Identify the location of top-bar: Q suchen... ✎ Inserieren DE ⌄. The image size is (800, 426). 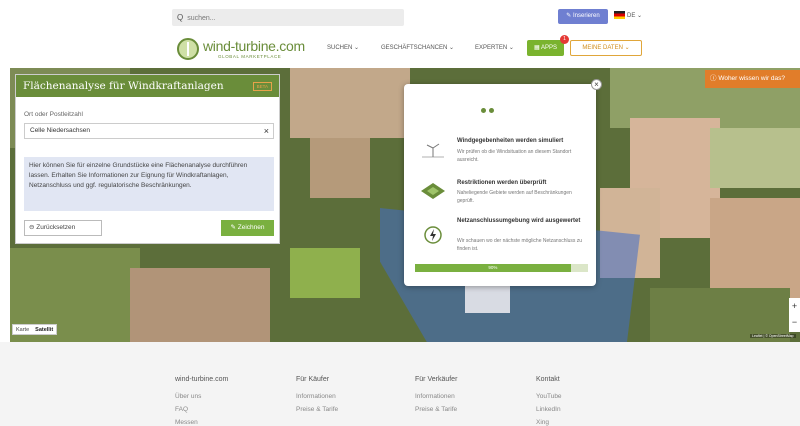
(400, 17).